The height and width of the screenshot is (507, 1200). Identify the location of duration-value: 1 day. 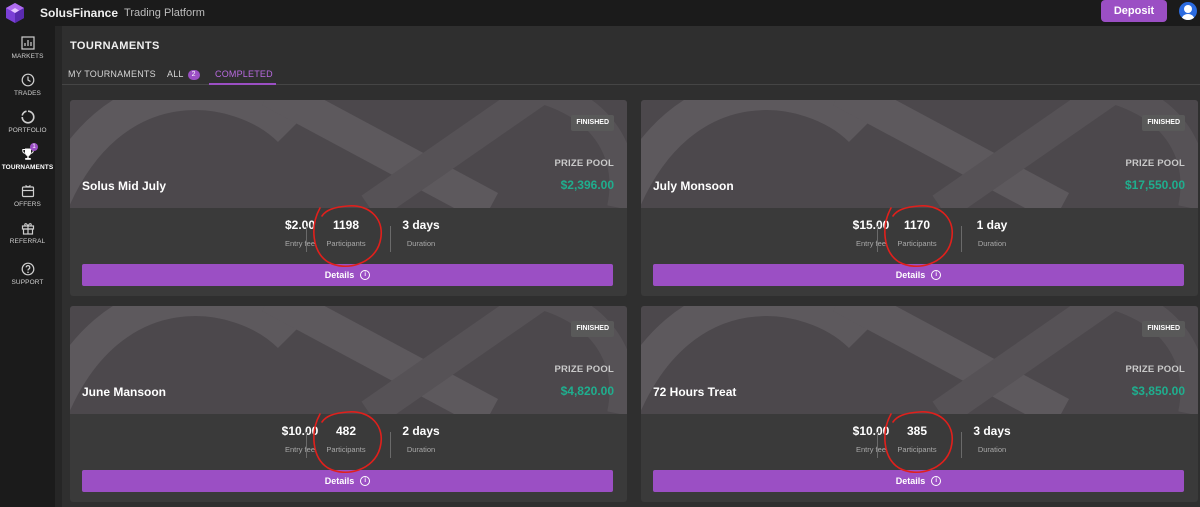
(992, 225).